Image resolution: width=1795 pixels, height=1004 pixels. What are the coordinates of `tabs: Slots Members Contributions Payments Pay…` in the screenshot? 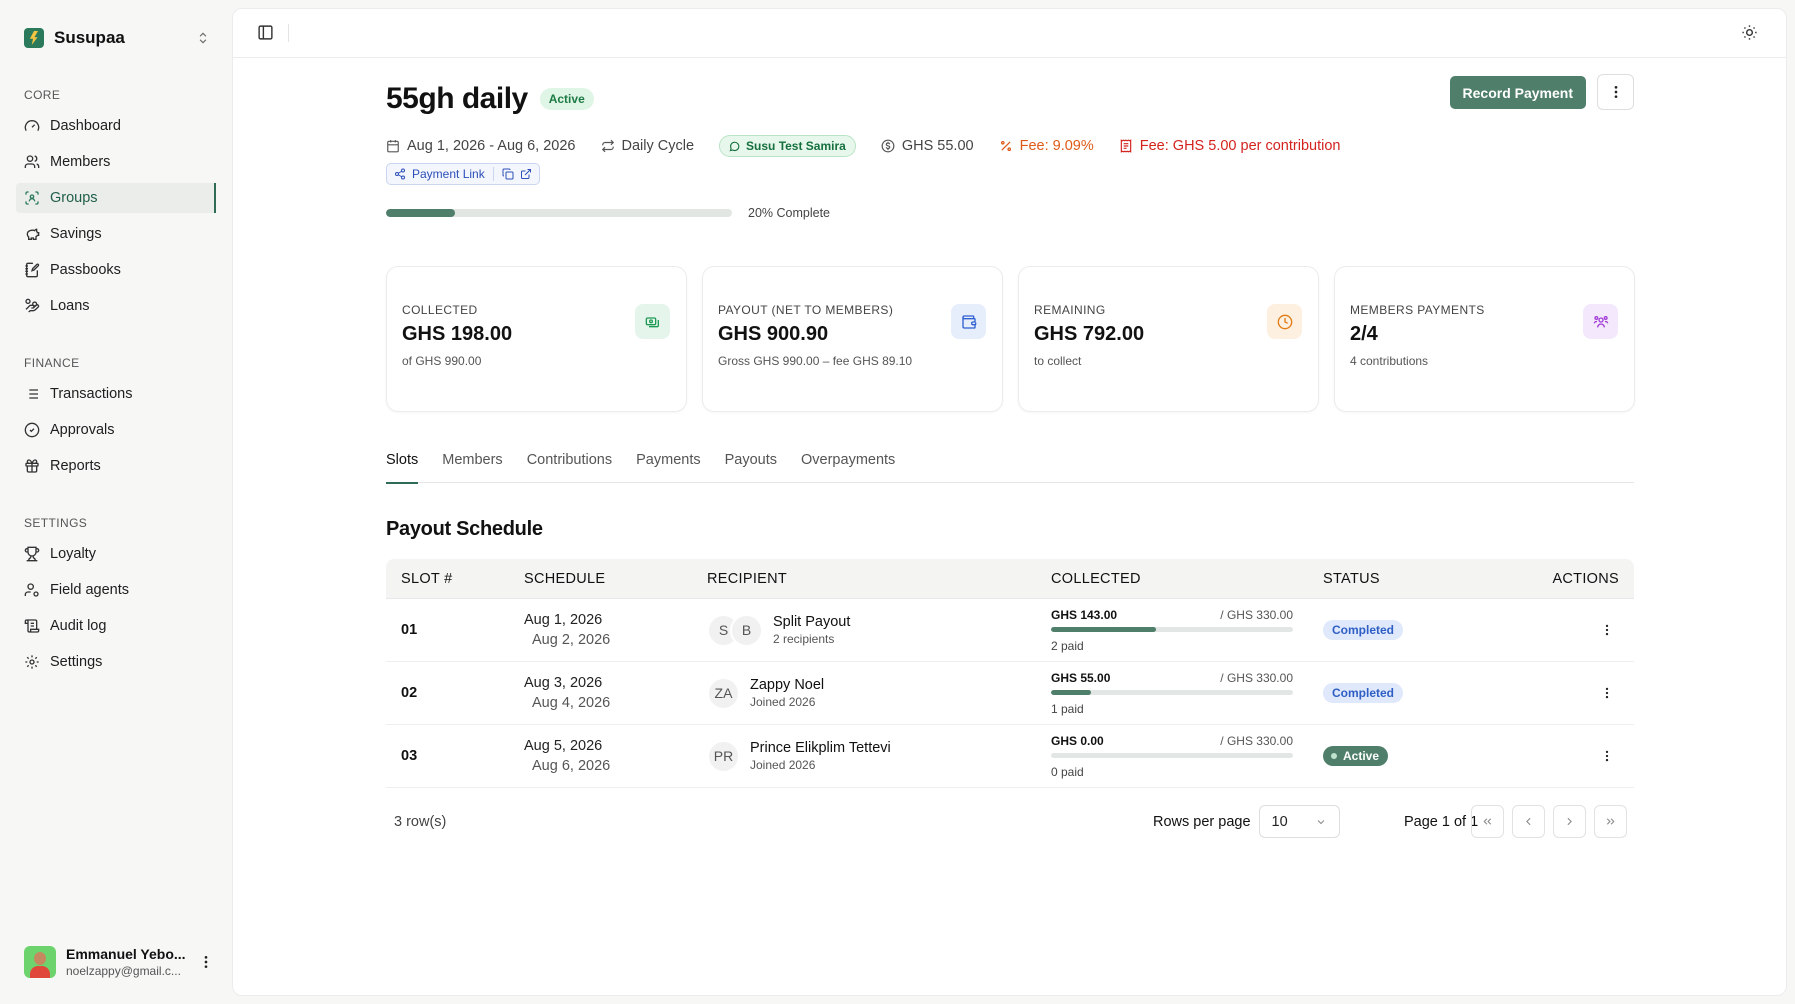 It's located at (1010, 468).